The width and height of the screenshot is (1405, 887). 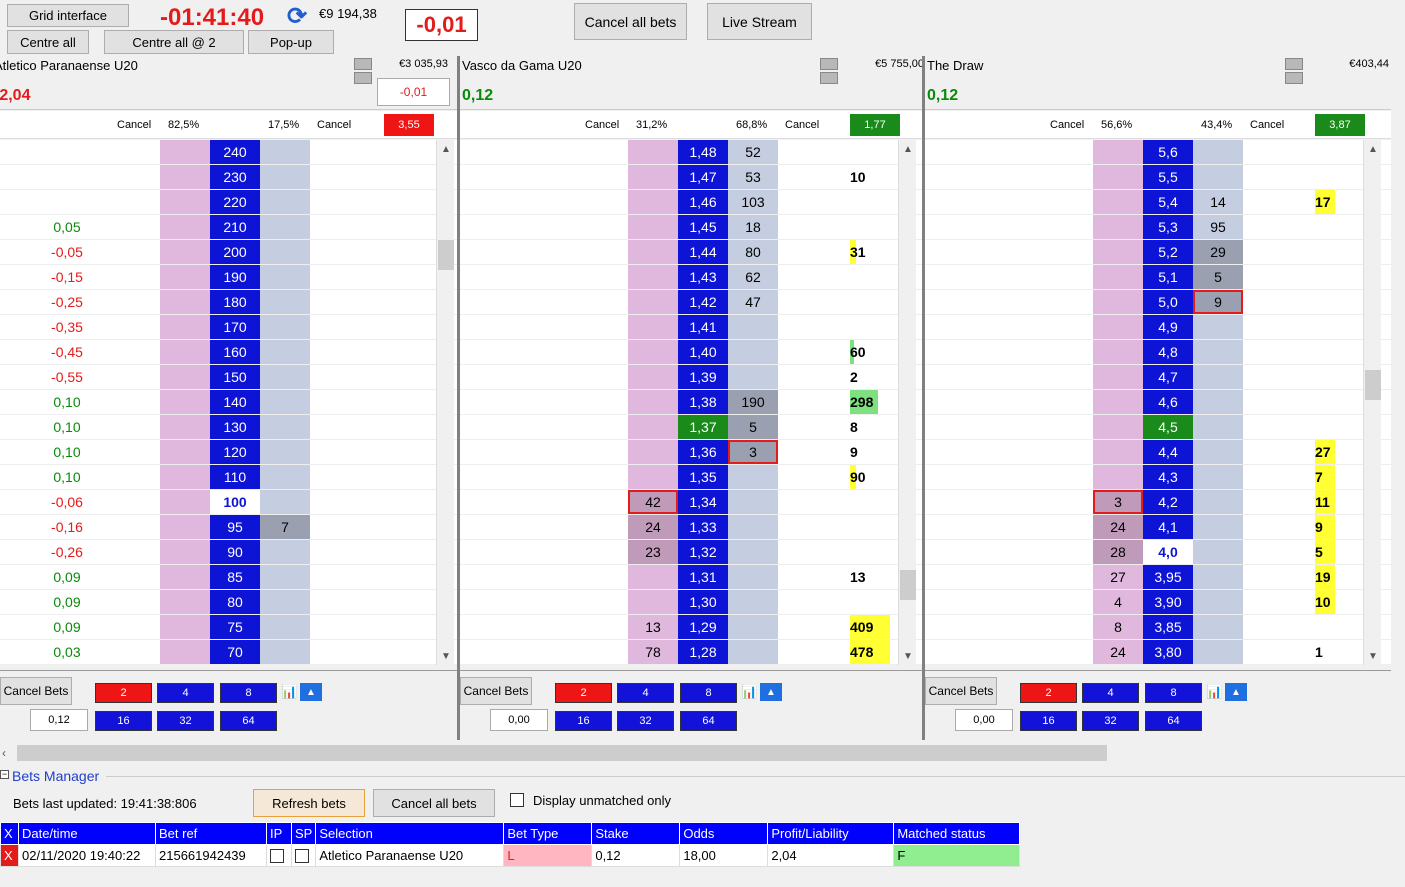 What do you see at coordinates (653, 627) in the screenshot?
I see `back-cell: 13` at bounding box center [653, 627].